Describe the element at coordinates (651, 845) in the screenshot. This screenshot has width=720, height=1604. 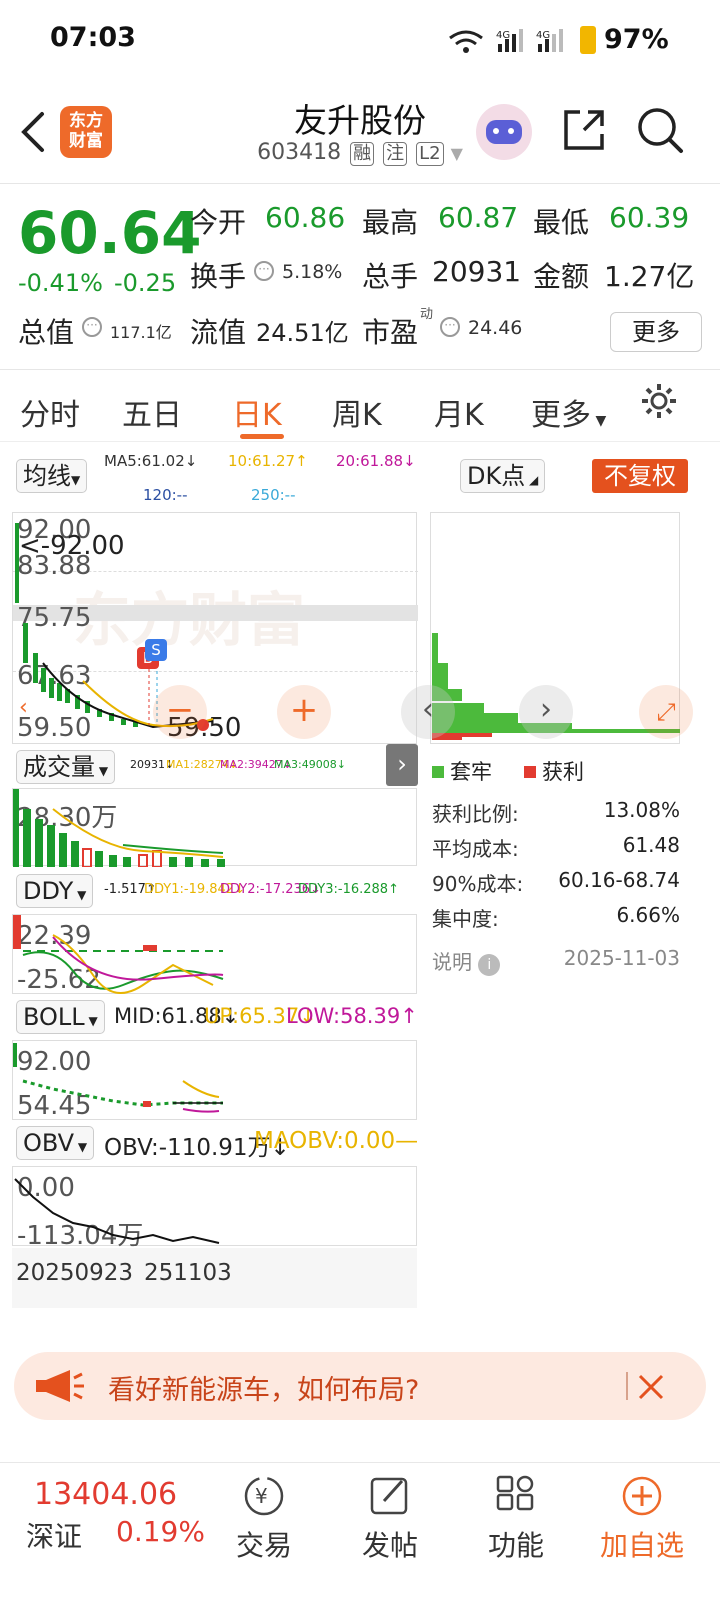
I see `chip-row-value: 61.48` at that location.